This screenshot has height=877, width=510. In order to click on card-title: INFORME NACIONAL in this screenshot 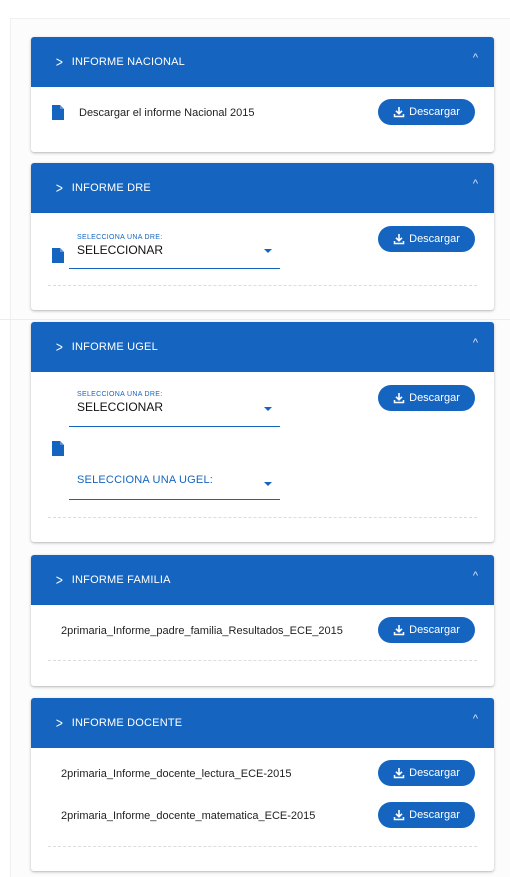, I will do `click(128, 62)`.